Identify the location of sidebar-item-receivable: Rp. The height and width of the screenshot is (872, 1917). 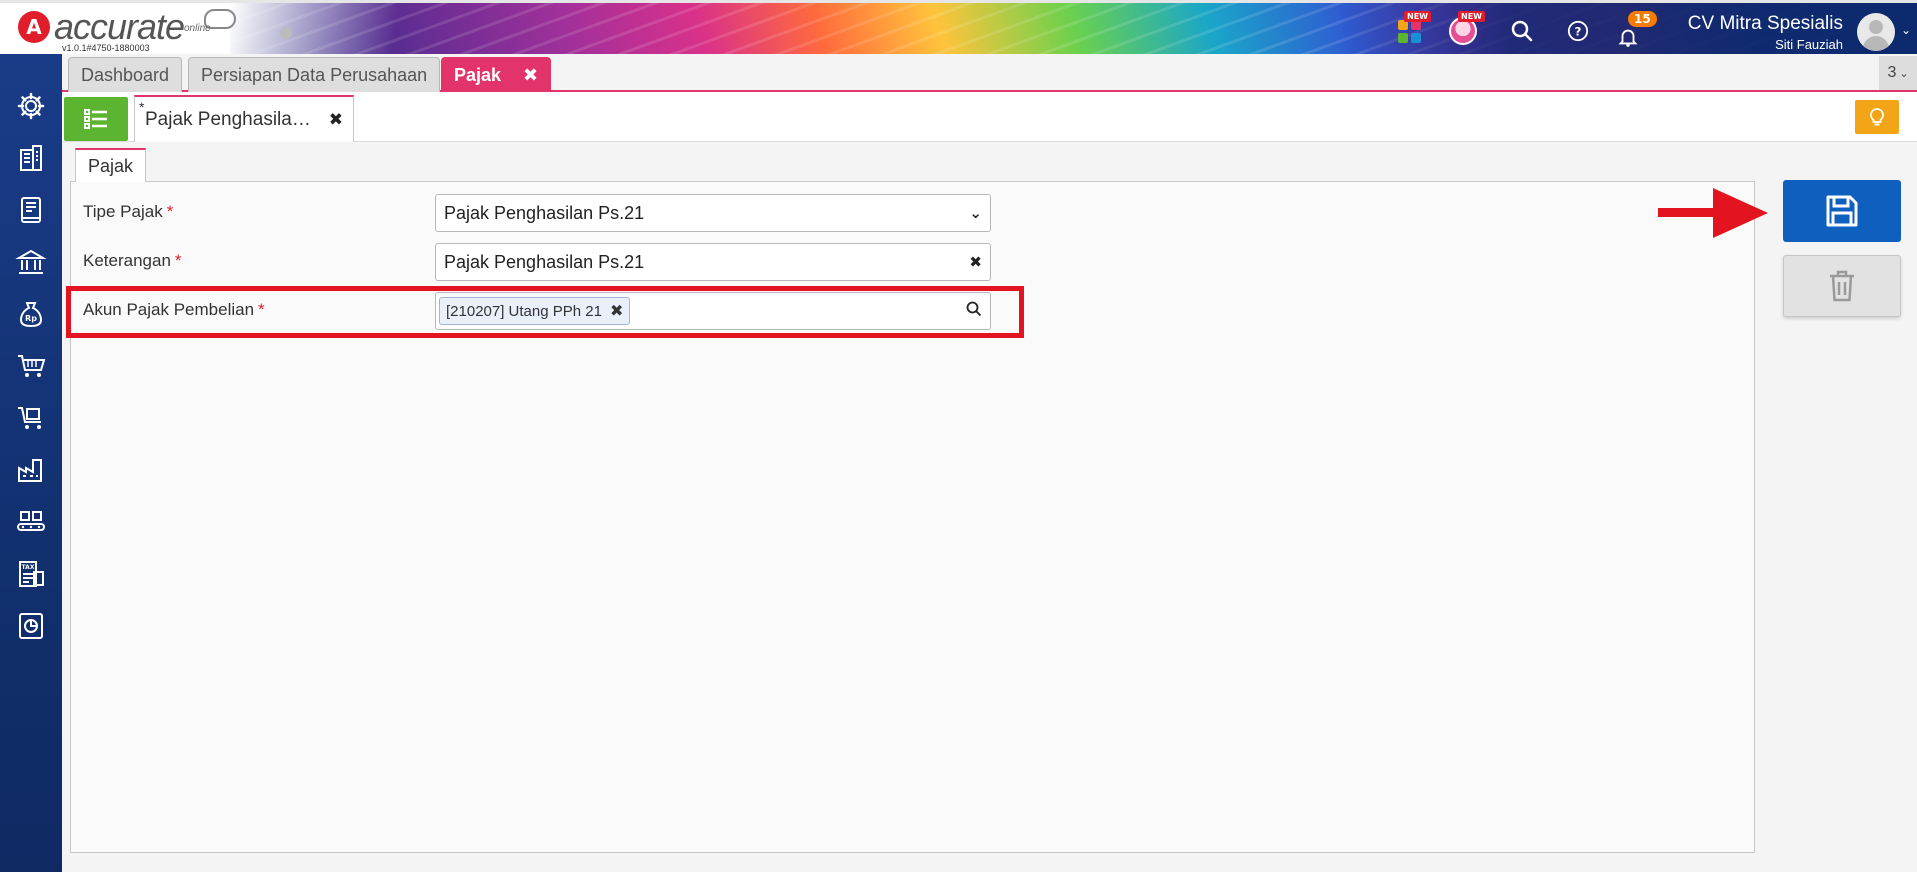
(31, 314).